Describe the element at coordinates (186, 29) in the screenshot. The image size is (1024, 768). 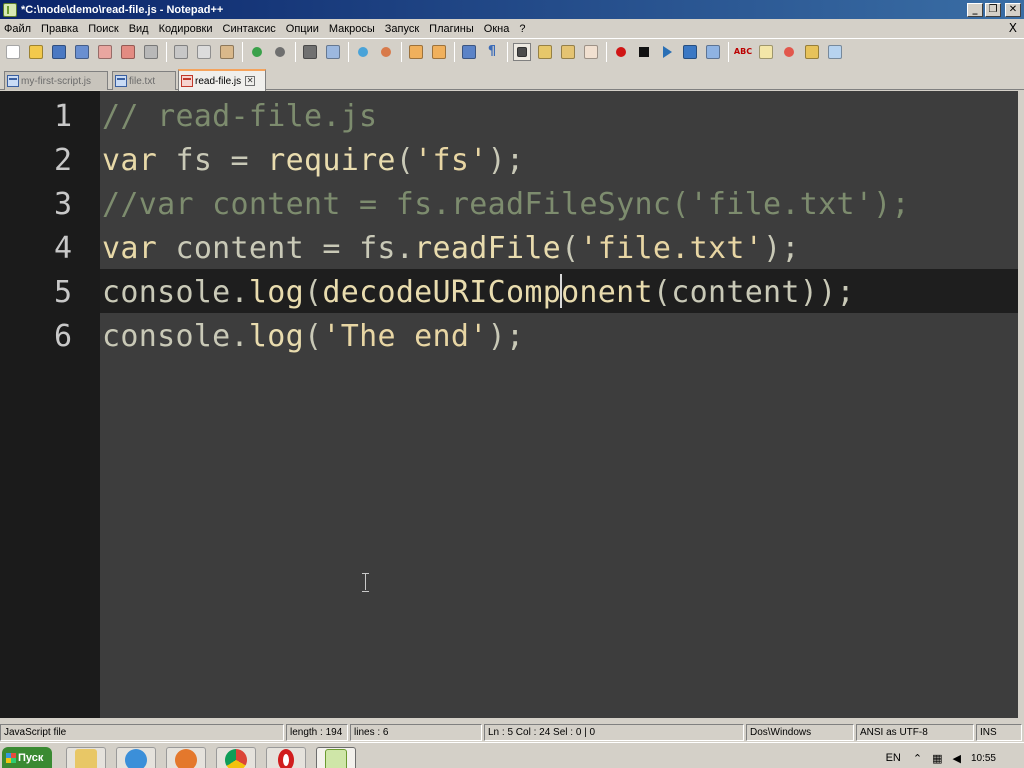
I see `menu-encoding: Кодировки` at that location.